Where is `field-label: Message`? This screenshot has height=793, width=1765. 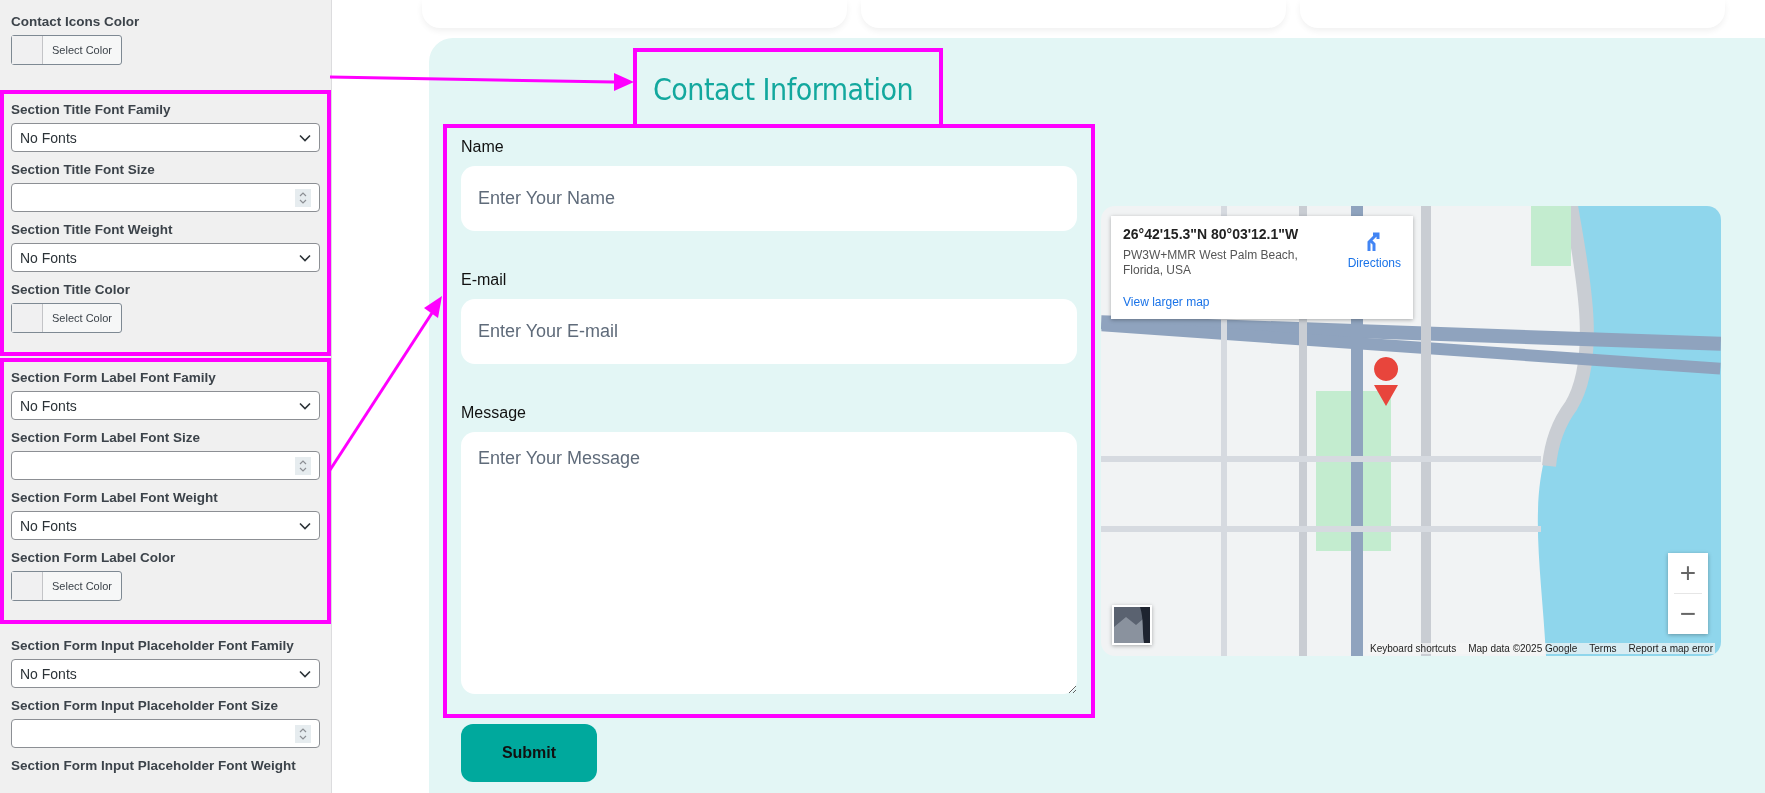
field-label: Message is located at coordinates (493, 413).